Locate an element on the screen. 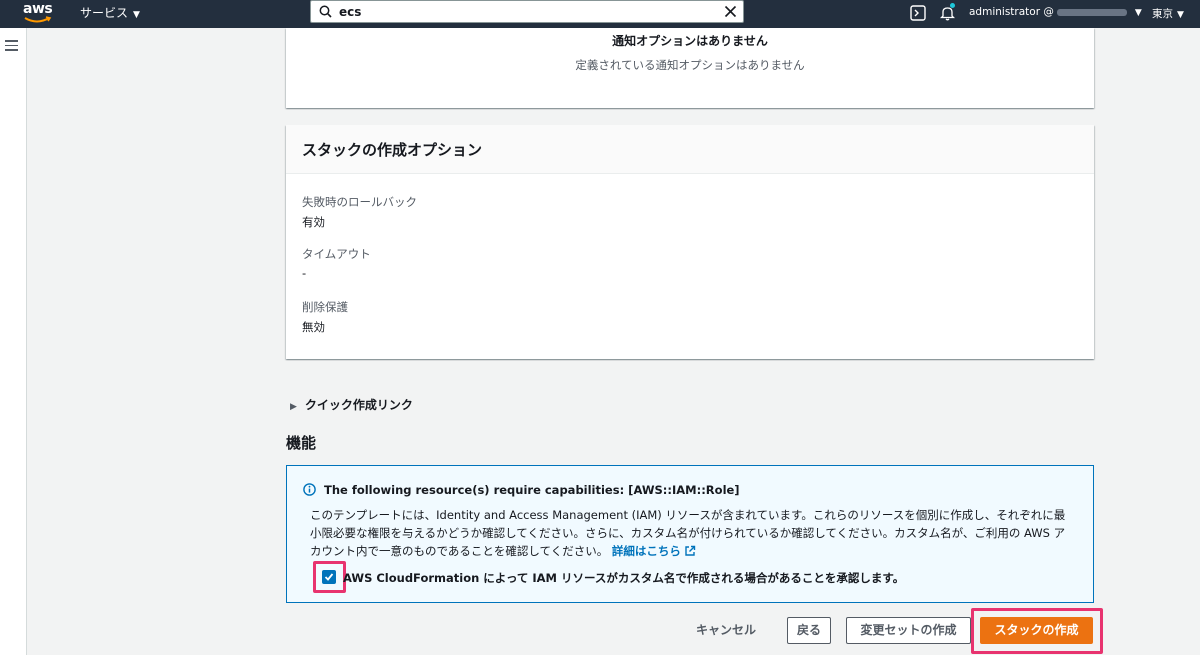  learn-more-link: 詳細はこちら is located at coordinates (654, 551).